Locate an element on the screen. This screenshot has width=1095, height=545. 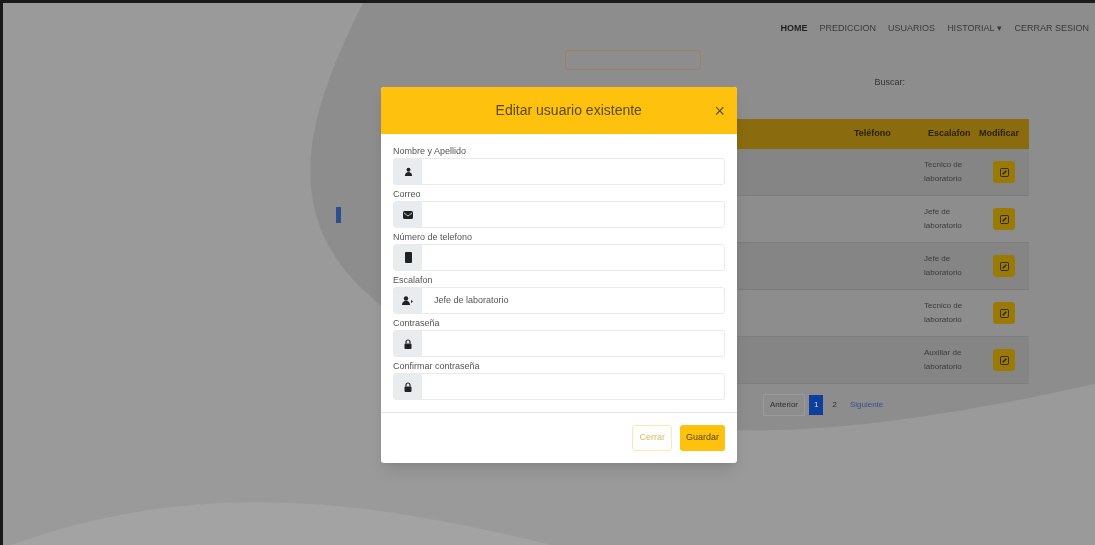
user-tag-icon is located at coordinates (408, 300).